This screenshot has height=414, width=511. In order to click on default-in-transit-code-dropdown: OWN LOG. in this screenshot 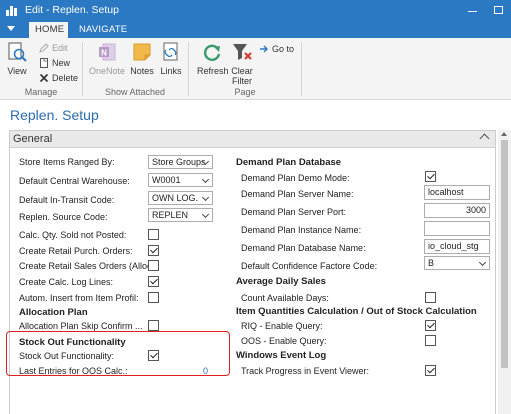, I will do `click(180, 198)`.